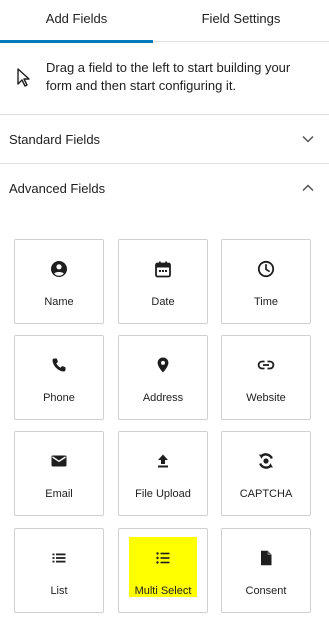 This screenshot has width=329, height=635. Describe the element at coordinates (59, 302) in the screenshot. I see `field-name-label: Name` at that location.